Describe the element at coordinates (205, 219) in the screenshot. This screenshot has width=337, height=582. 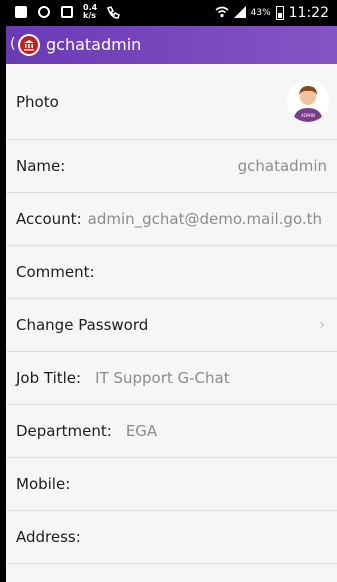
I see `account-value: admin_gchat@demo.mail.go.th` at that location.